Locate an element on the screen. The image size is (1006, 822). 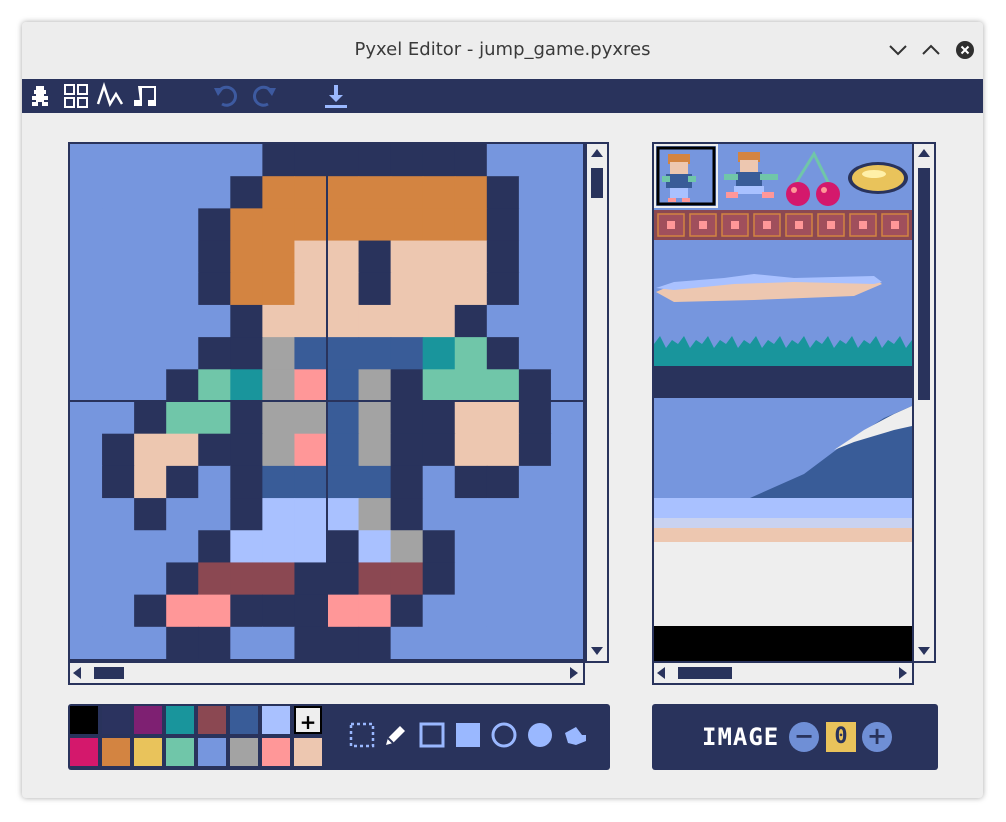
circle-outline-tool-icon is located at coordinates (504, 735).